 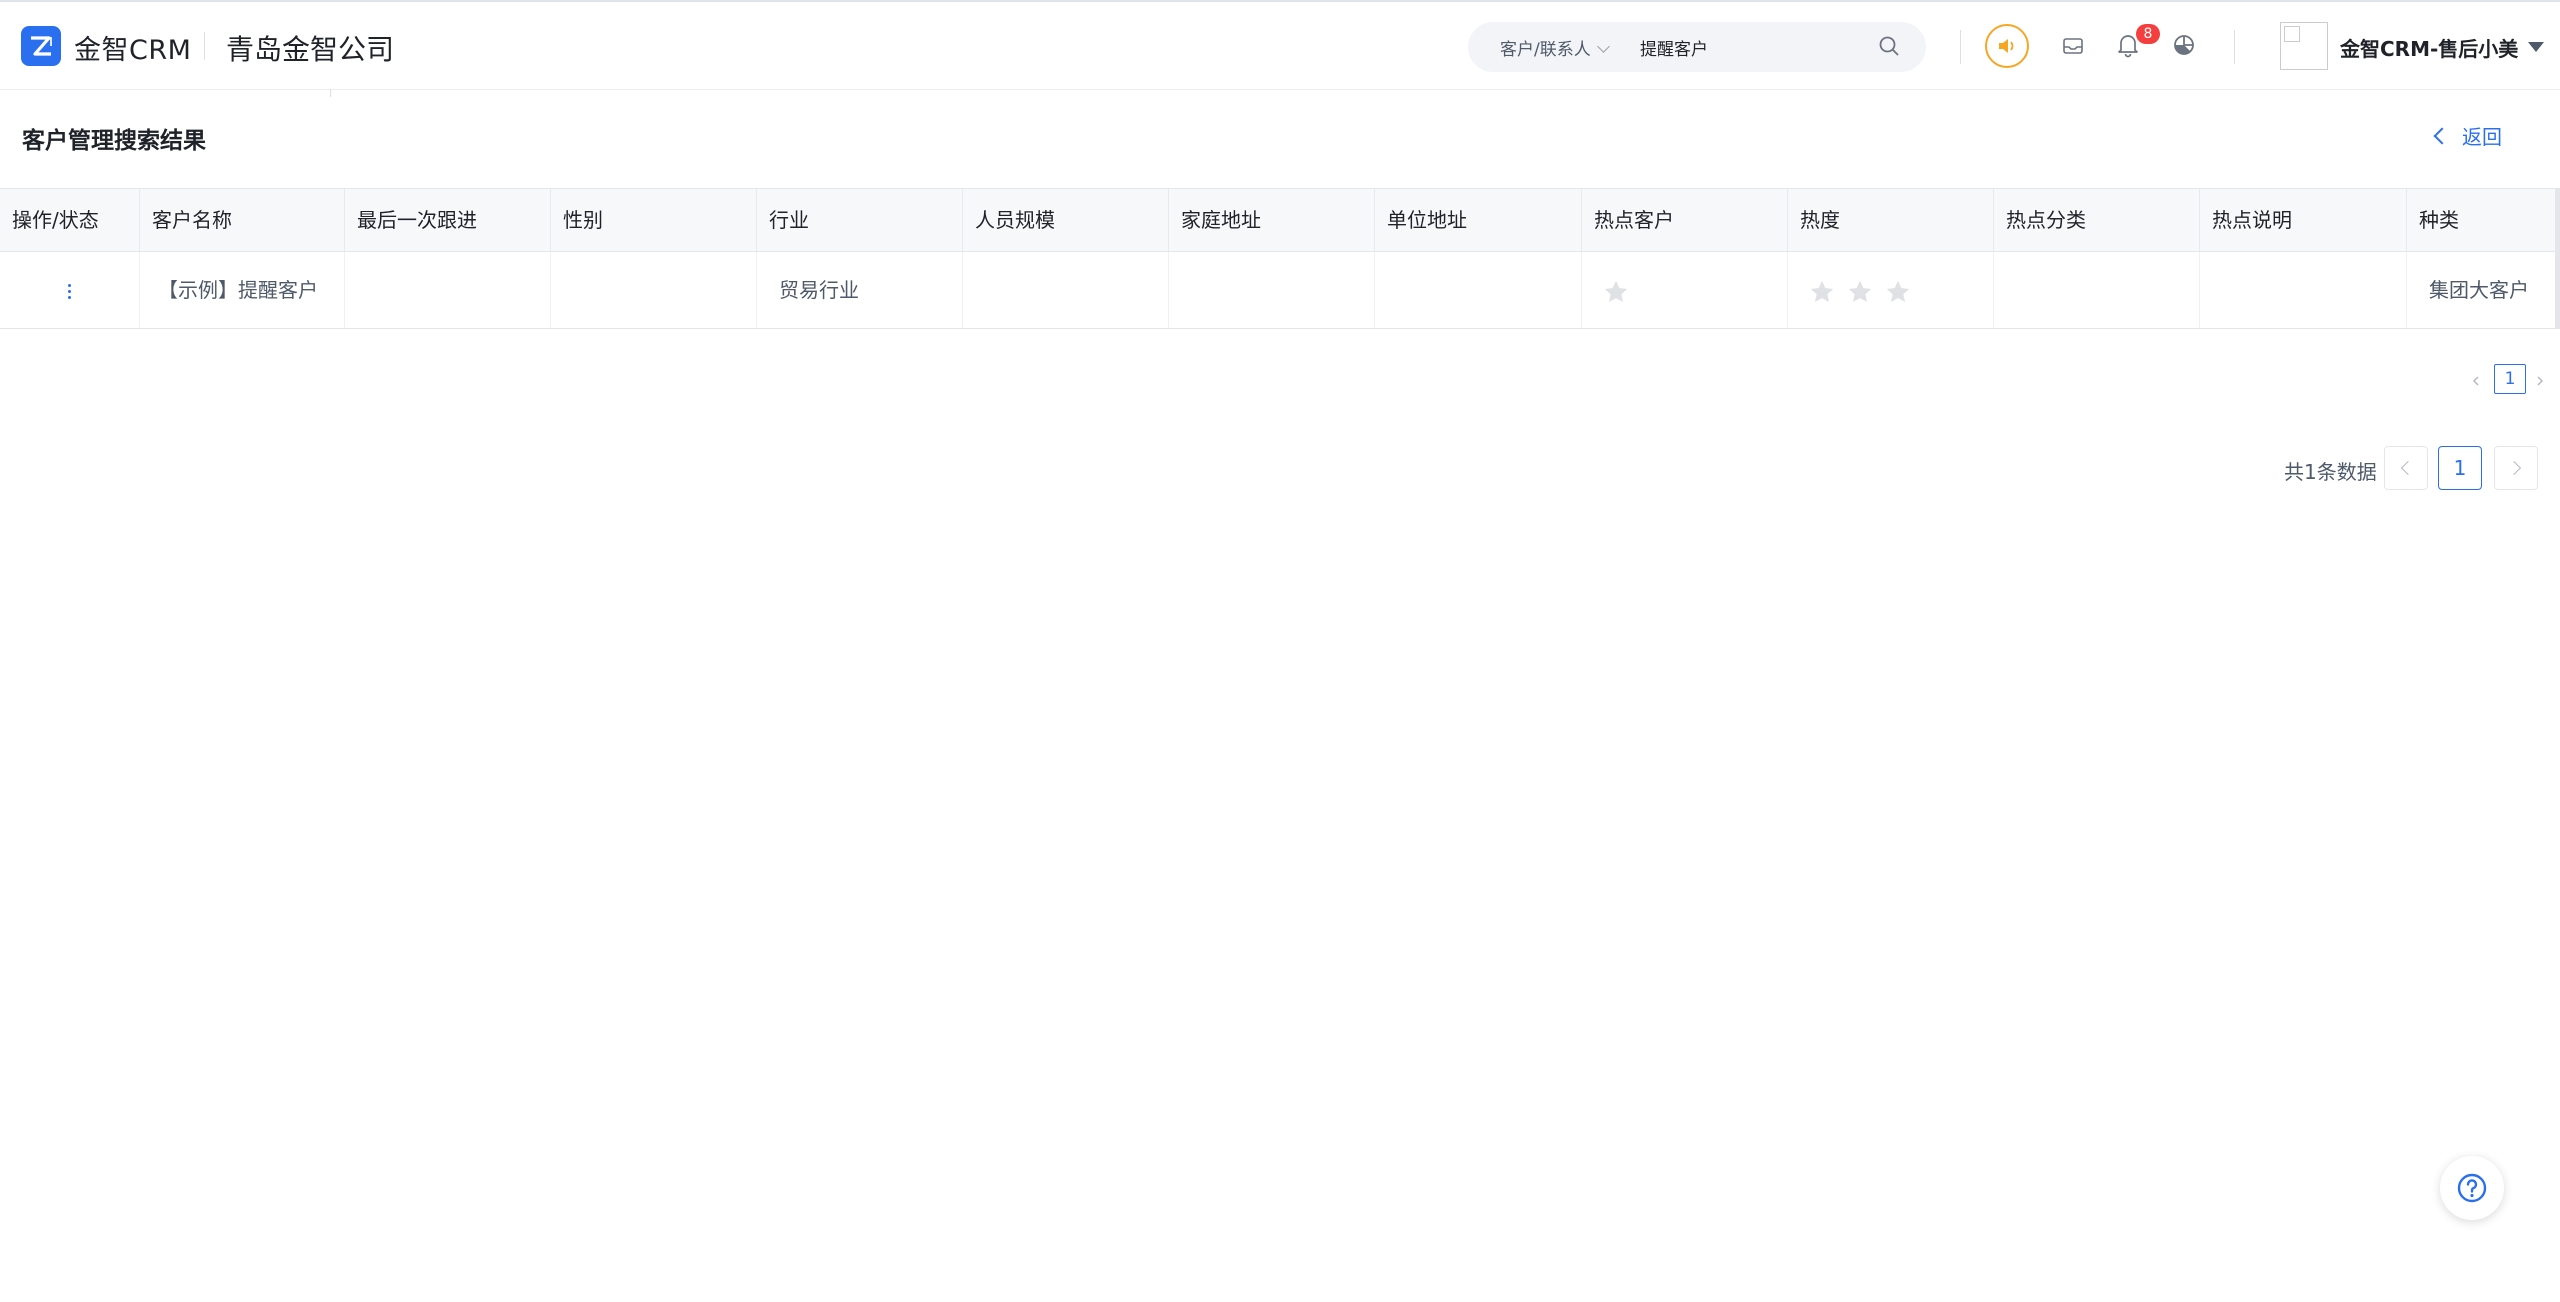 I want to click on search-type-select: 客户/联系人, so click(x=1555, y=47).